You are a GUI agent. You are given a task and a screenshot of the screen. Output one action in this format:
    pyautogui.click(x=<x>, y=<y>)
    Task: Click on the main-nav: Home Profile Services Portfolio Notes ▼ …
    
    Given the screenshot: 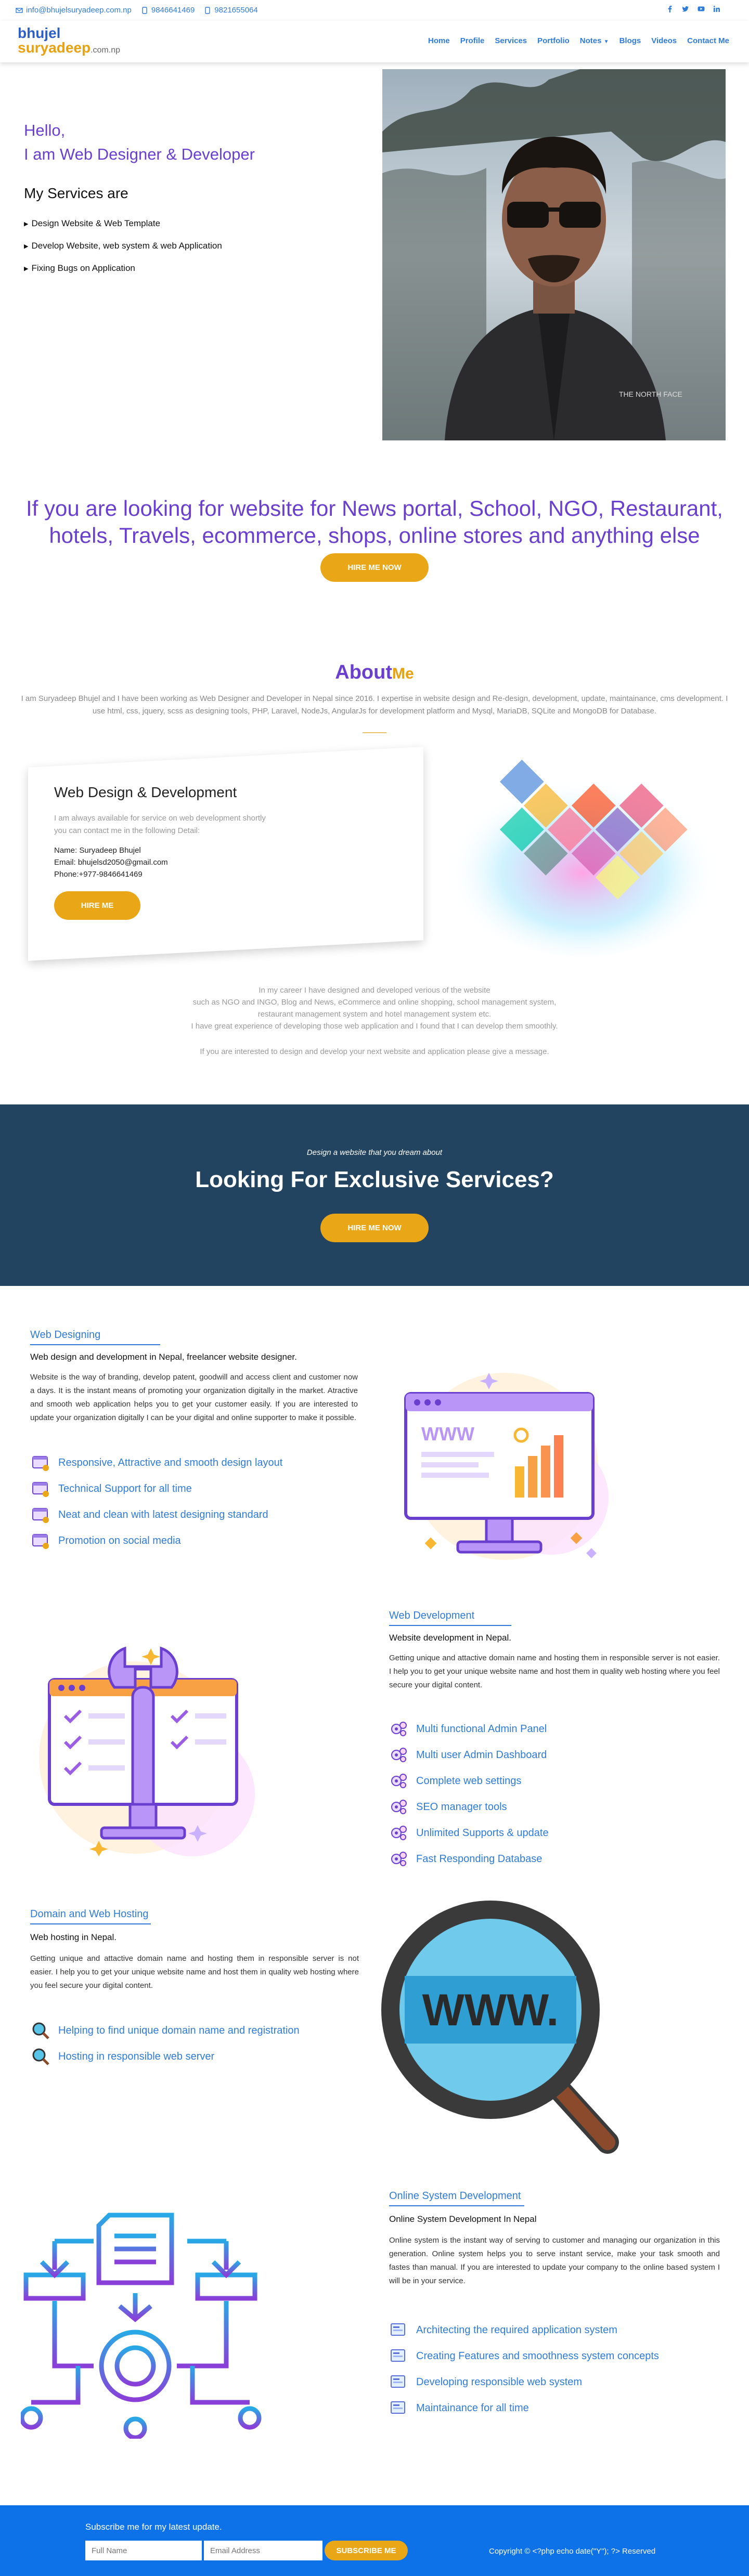 What is the action you would take?
    pyautogui.click(x=578, y=40)
    